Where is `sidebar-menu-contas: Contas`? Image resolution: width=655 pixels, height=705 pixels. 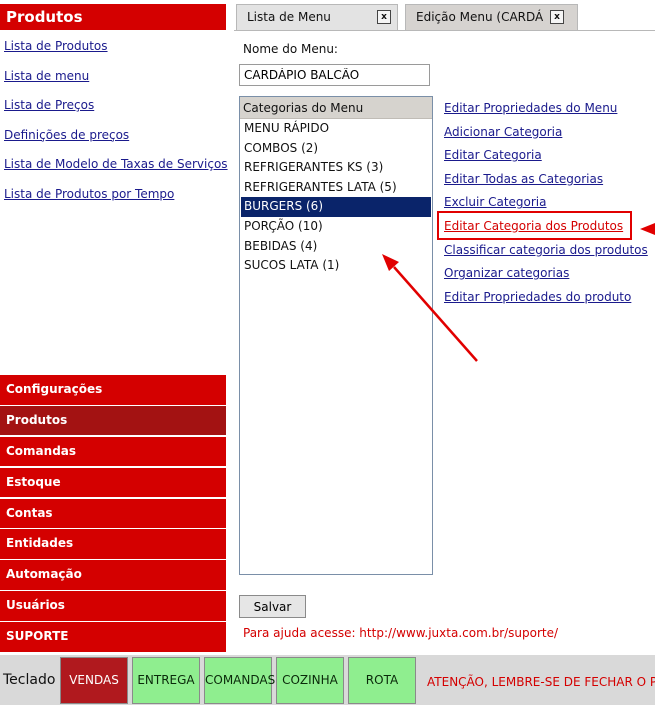 sidebar-menu-contas: Contas is located at coordinates (113, 513).